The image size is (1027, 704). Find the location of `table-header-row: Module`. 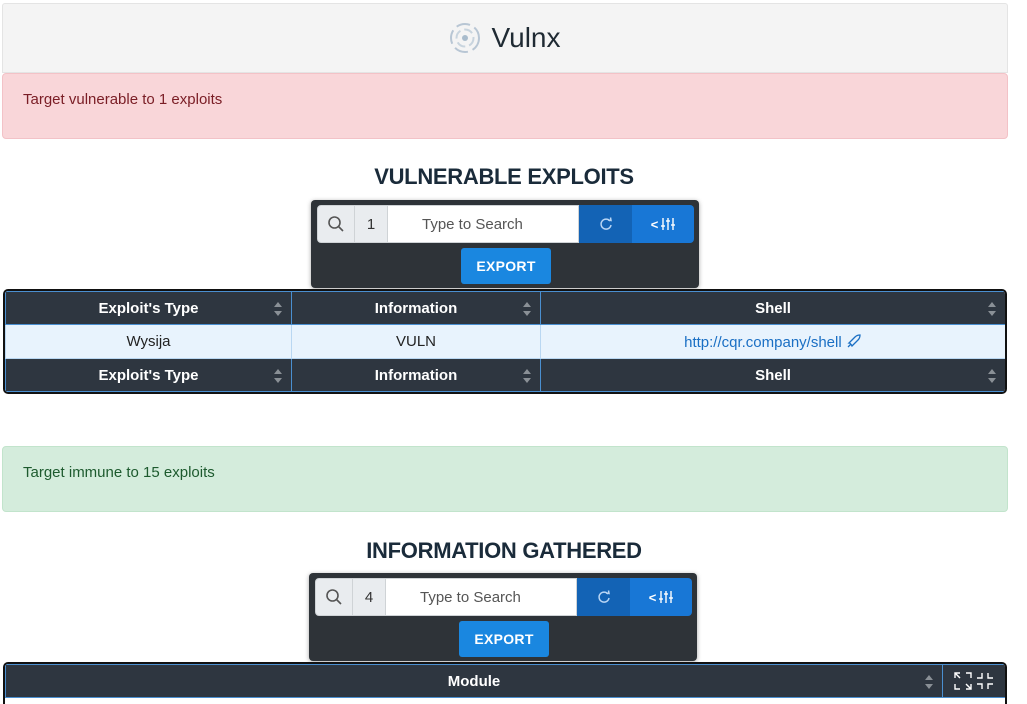

table-header-row: Module is located at coordinates (505, 681).